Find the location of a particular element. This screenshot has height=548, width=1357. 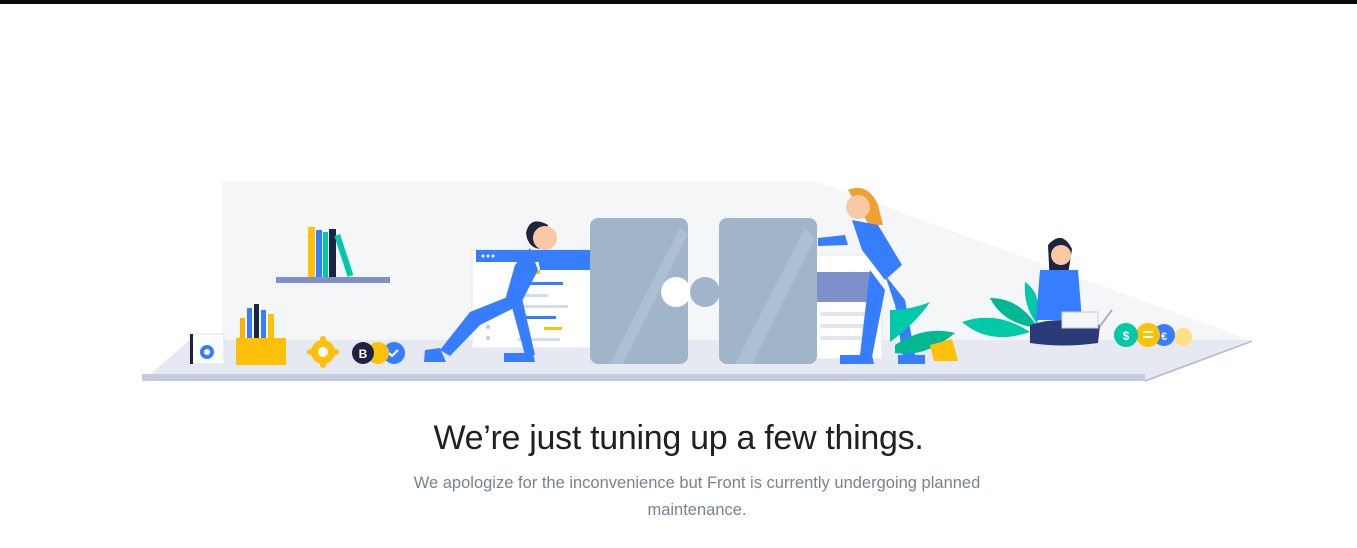

gear-box-icon is located at coordinates (207, 349).